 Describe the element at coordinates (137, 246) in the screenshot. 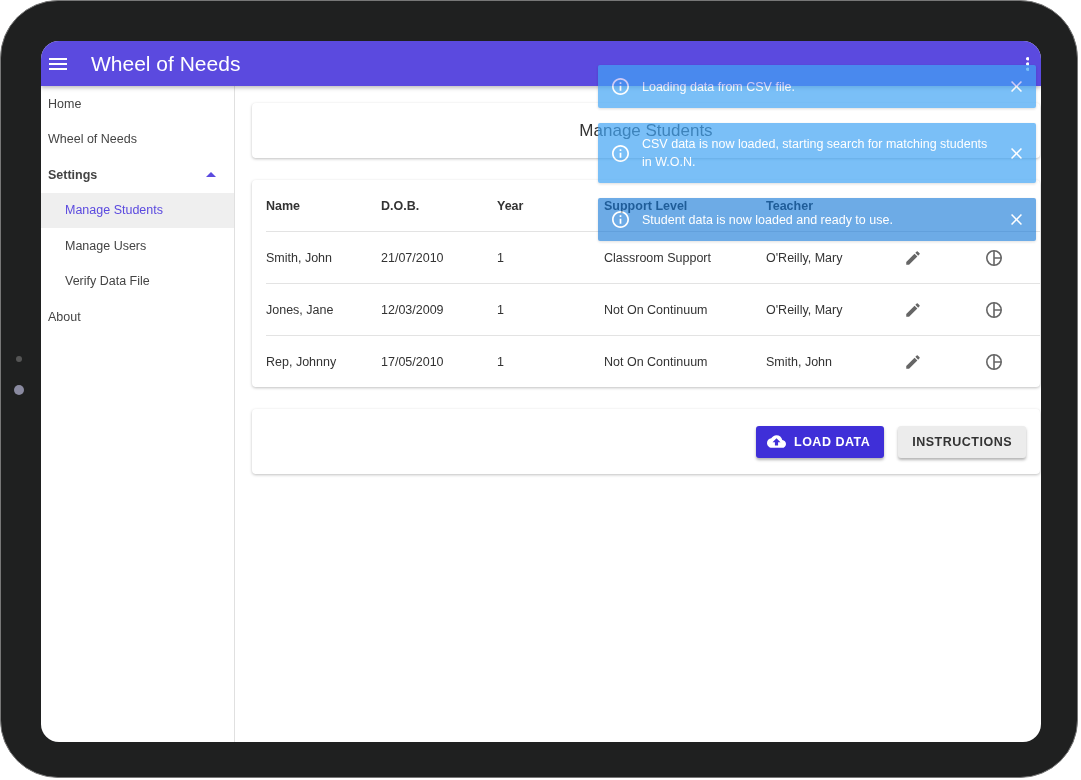

I see `sidebar-item: Manage Users` at that location.